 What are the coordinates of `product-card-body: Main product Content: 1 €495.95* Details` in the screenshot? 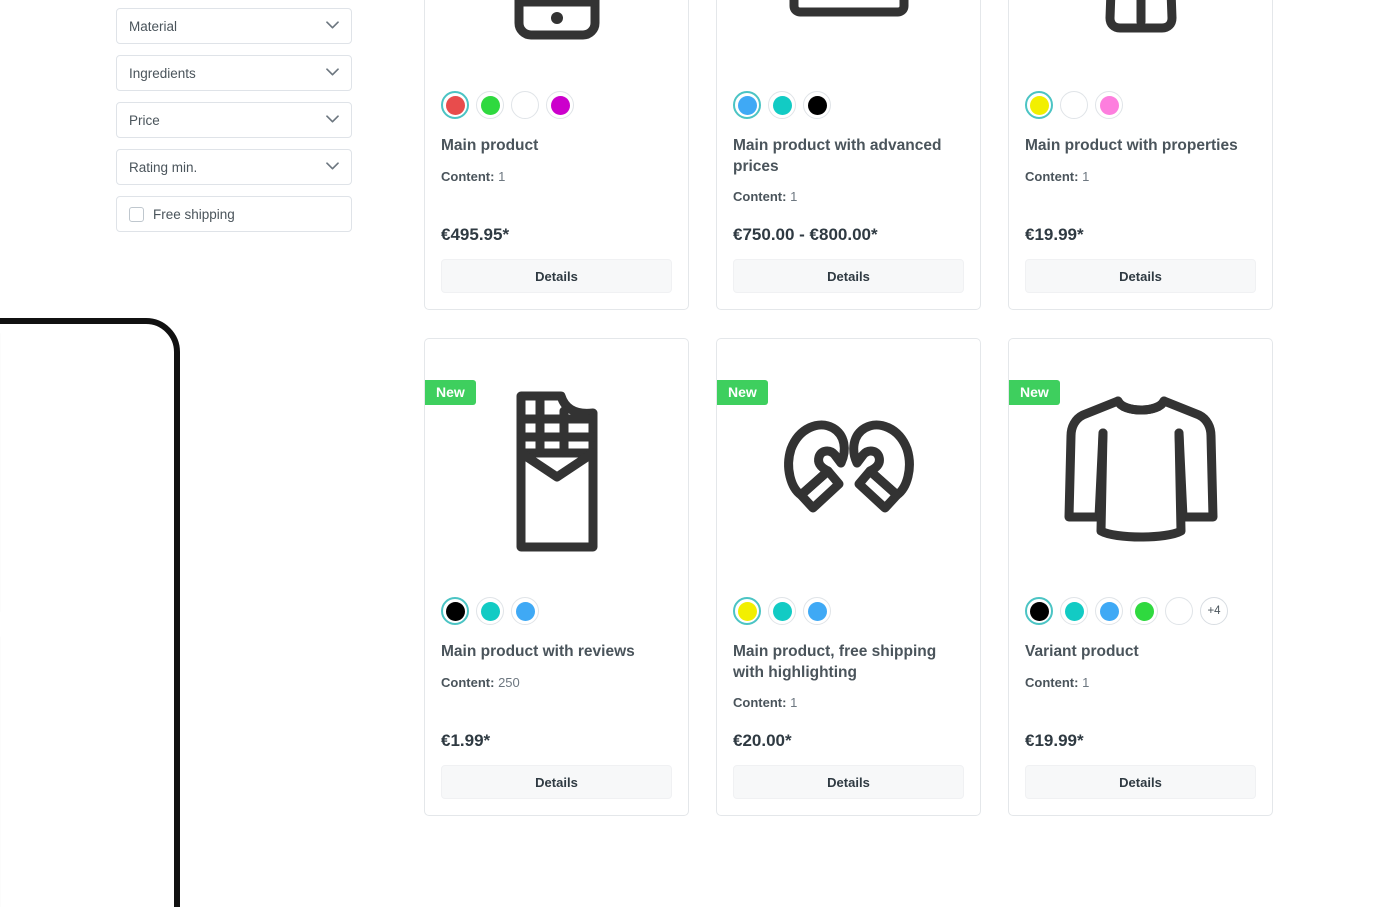 It's located at (556, 200).